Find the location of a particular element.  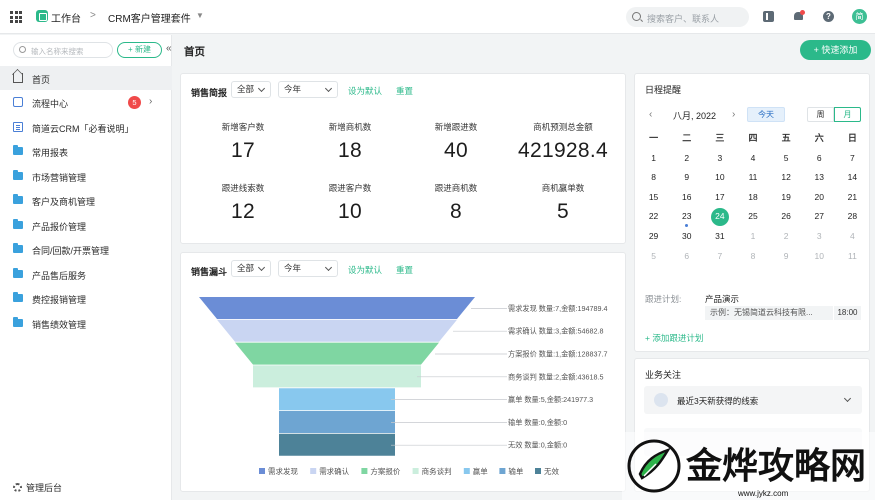

legend-label: 方案报价 is located at coordinates (385, 471).